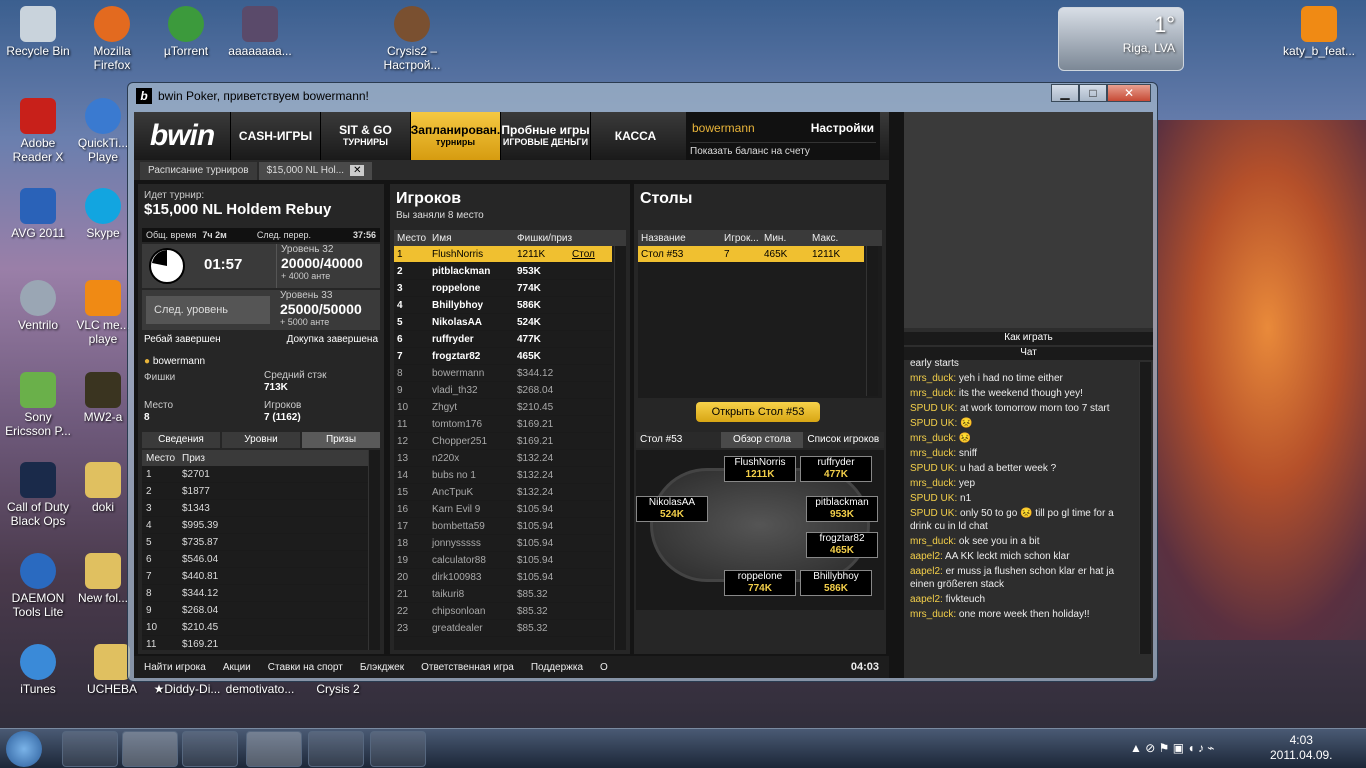 The image size is (1366, 768). Describe the element at coordinates (103, 214) in the screenshot. I see `skype-desktop-icon: Skype` at that location.